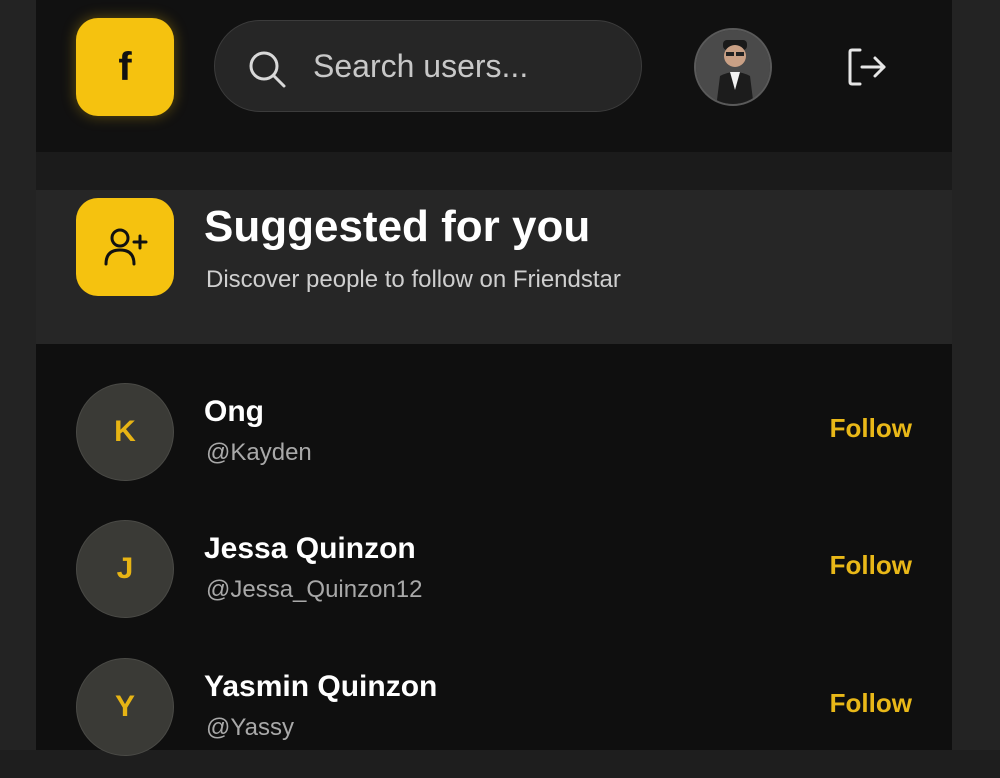 This screenshot has height=778, width=1000. I want to click on user-row: J Jessa Quinzon @Jessa_Quinzon12 Follow, so click(494, 580).